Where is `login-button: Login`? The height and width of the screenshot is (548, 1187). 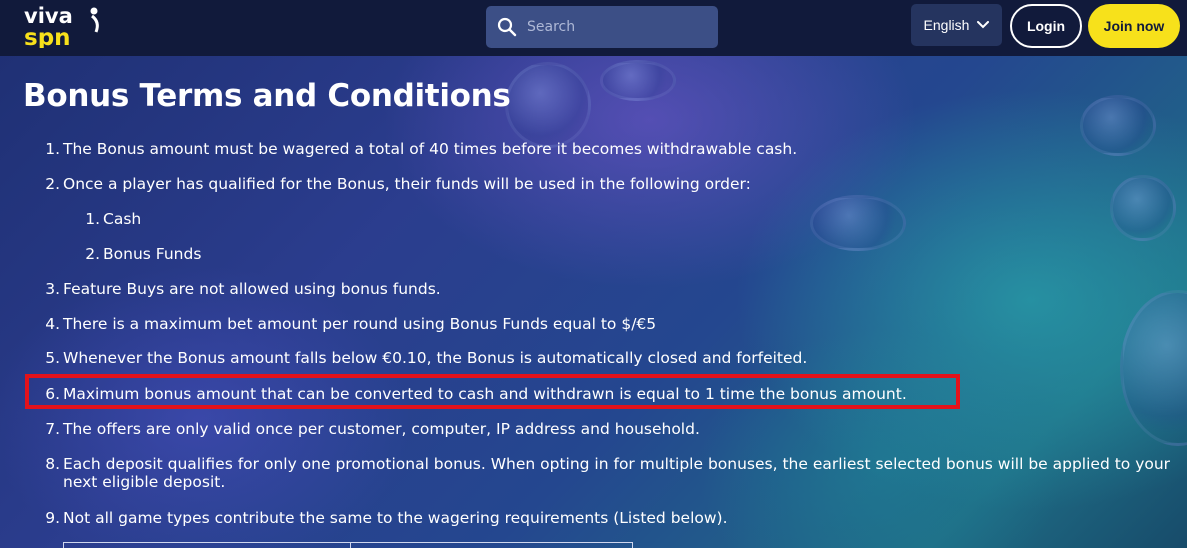
login-button: Login is located at coordinates (1046, 26).